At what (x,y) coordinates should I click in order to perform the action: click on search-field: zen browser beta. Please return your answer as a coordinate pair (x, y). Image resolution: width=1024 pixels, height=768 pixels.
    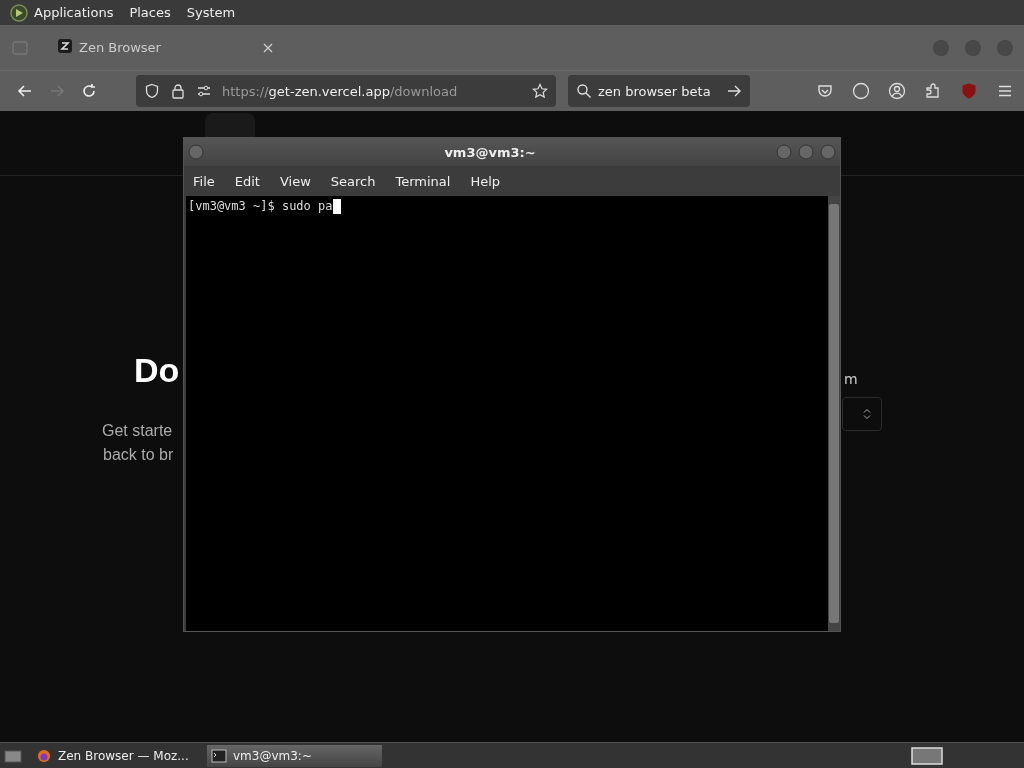
    Looking at the image, I should click on (659, 91).